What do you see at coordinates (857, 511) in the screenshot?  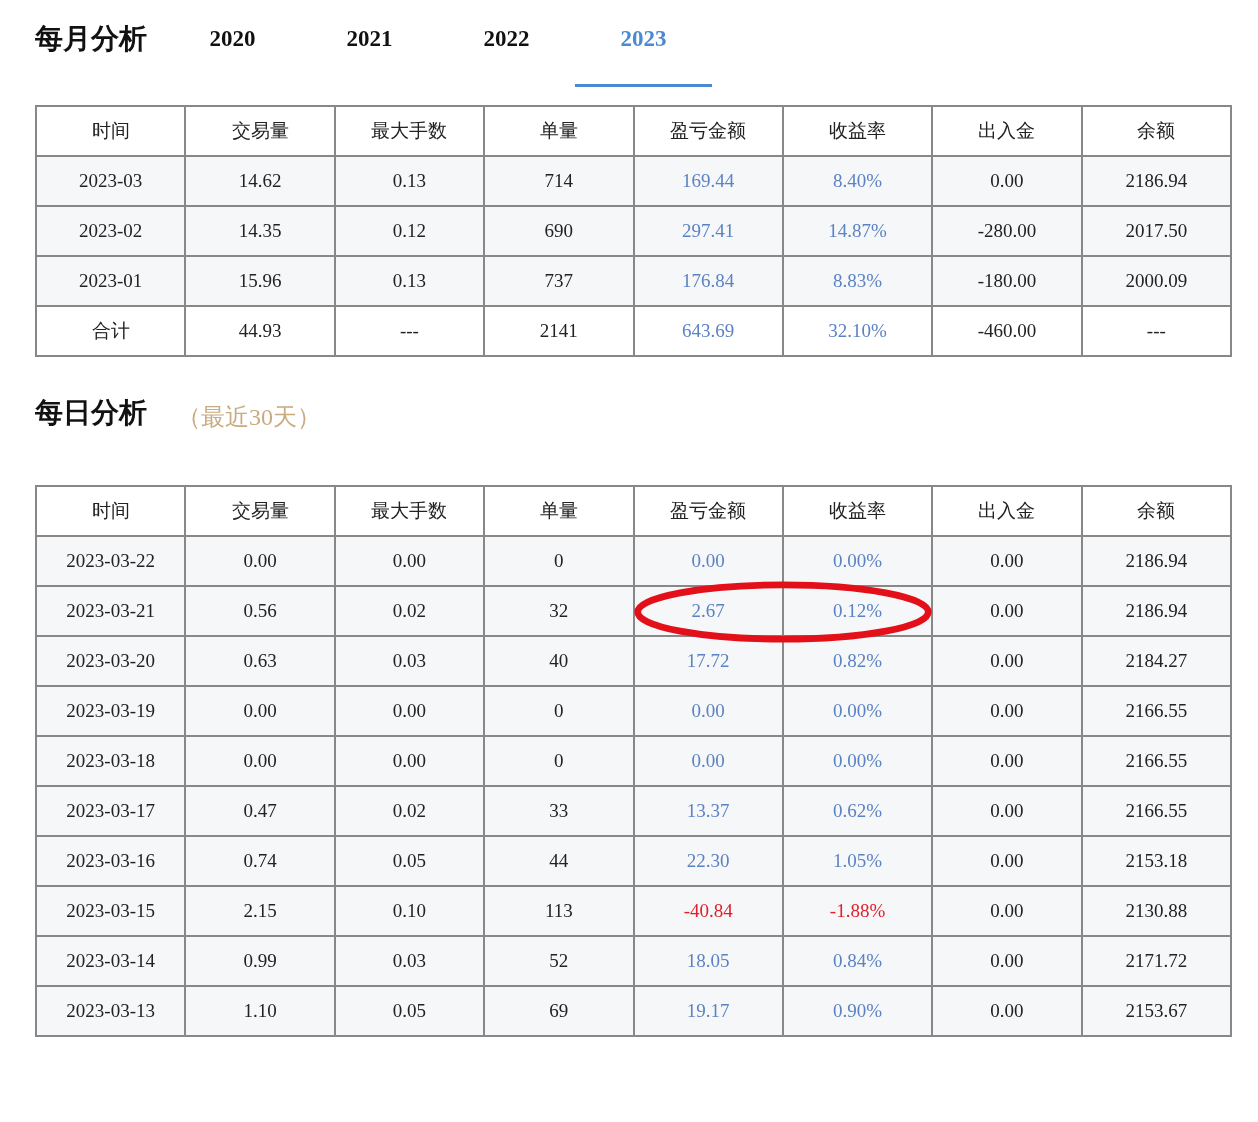 I see `column-header: 收益率` at bounding box center [857, 511].